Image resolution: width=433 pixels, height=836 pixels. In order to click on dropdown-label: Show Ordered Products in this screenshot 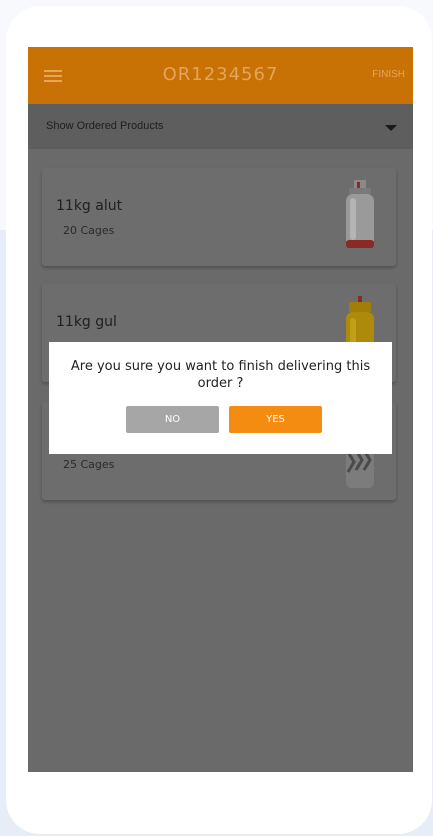, I will do `click(105, 126)`.